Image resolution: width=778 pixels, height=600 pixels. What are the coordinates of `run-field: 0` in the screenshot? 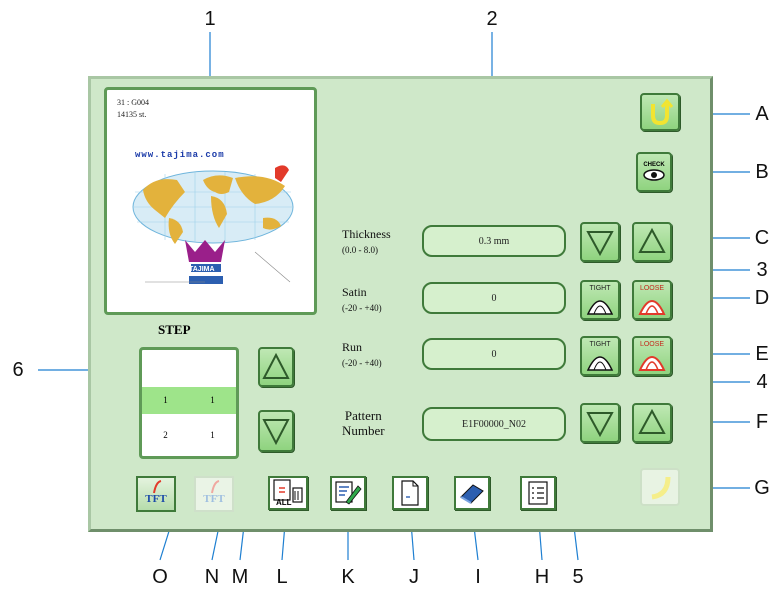 It's located at (494, 354).